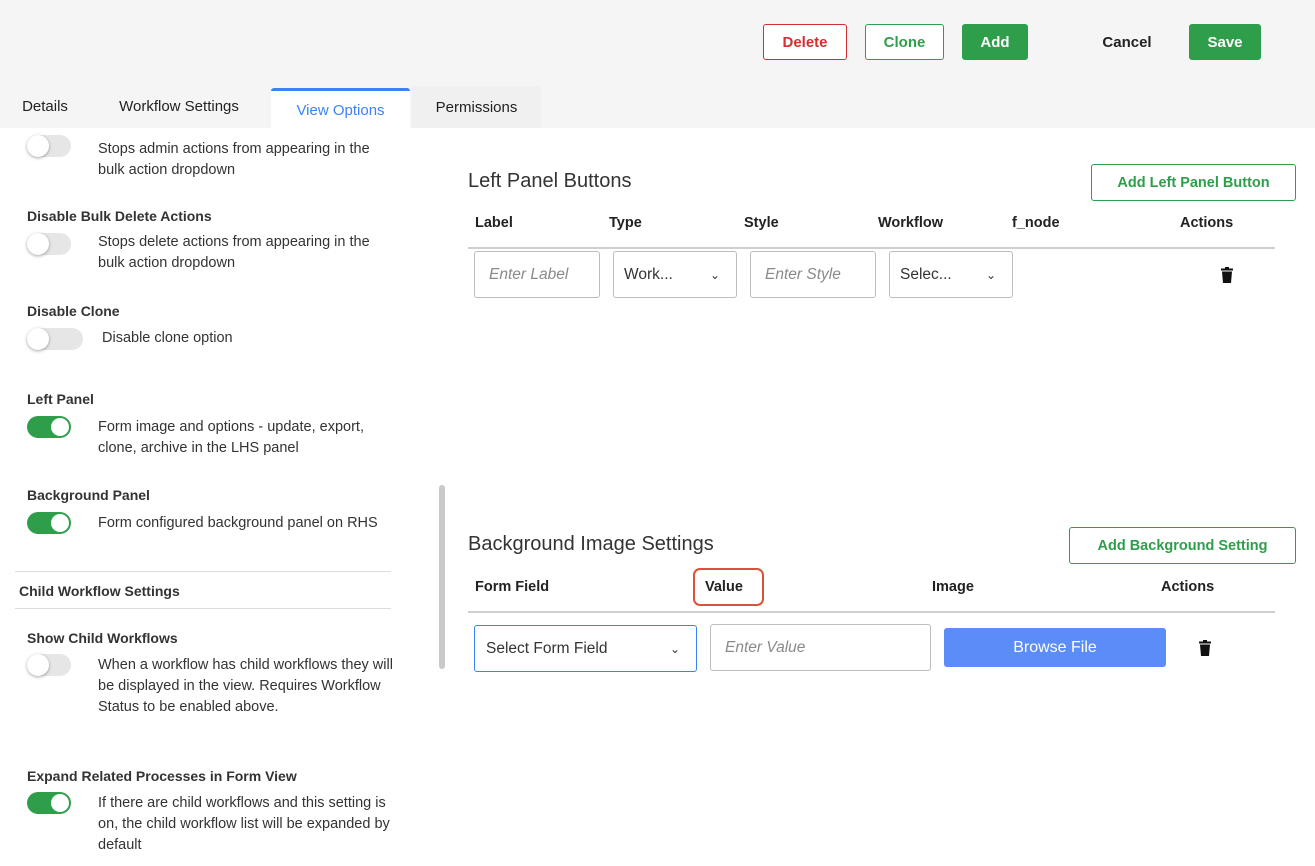  What do you see at coordinates (99, 591) in the screenshot?
I see `section-title: Child Workflow Settings` at bounding box center [99, 591].